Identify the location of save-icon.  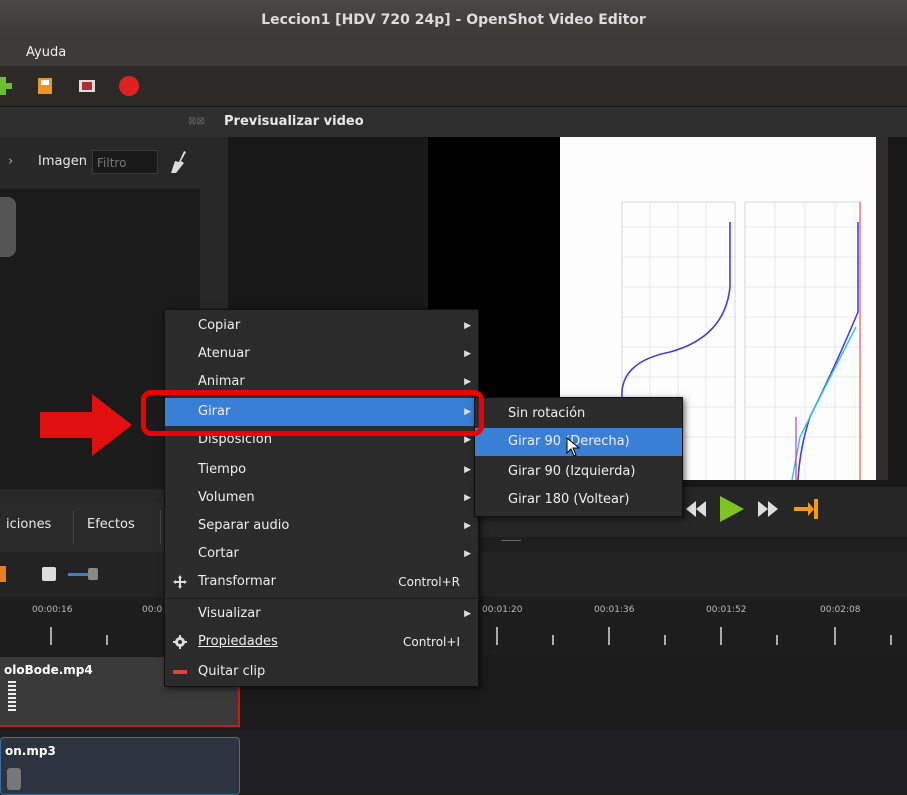
(45, 86).